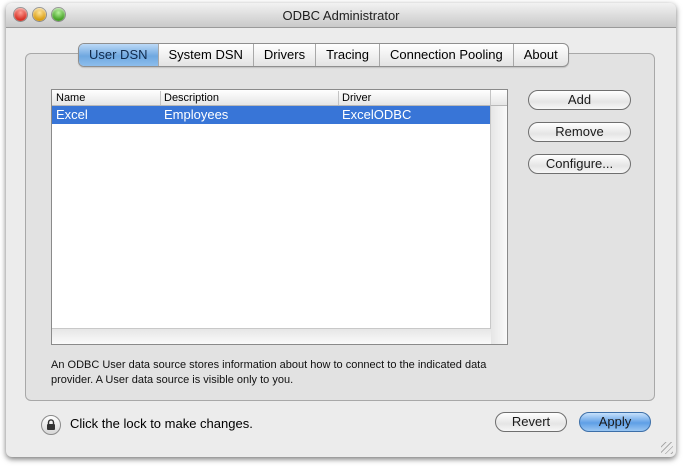  Describe the element at coordinates (667, 448) in the screenshot. I see `resize-grip-icon` at that location.